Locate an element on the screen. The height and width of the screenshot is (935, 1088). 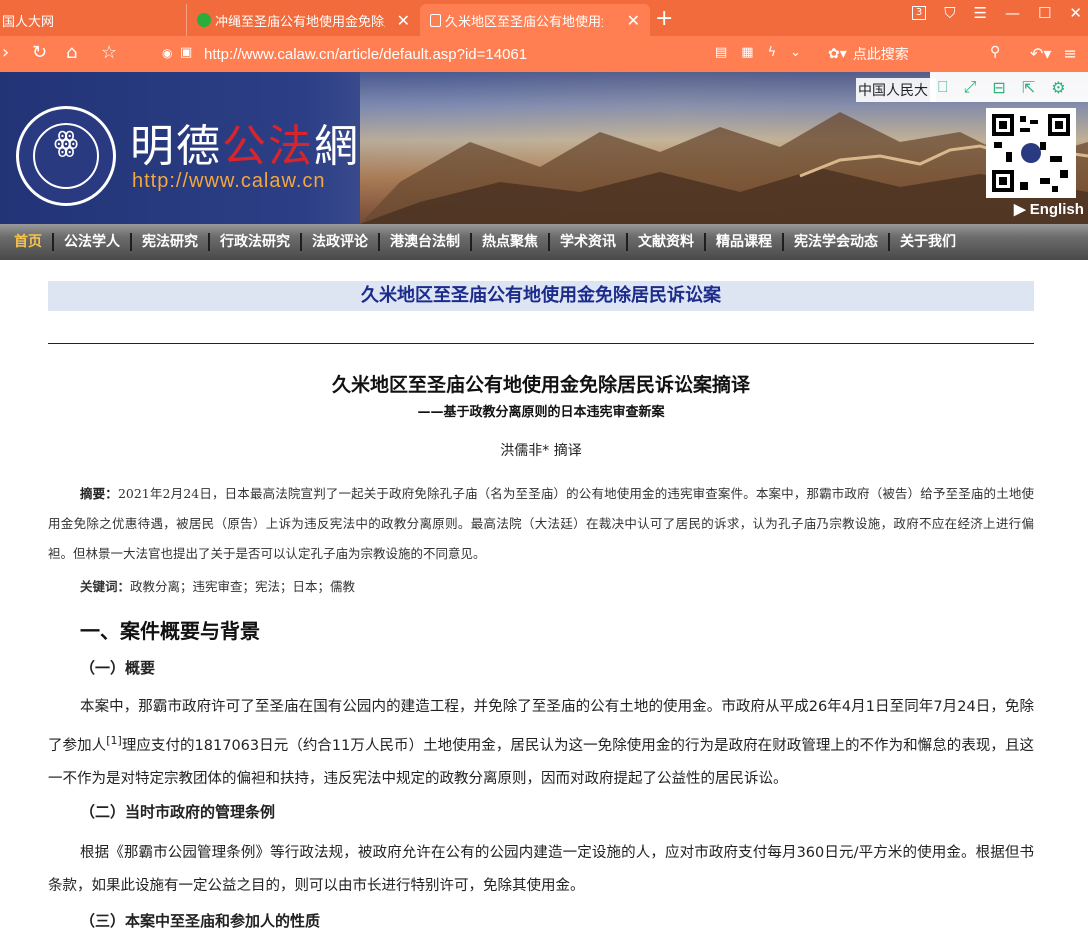
nav-item-academic-news: 学术资讯 is located at coordinates (589, 242).